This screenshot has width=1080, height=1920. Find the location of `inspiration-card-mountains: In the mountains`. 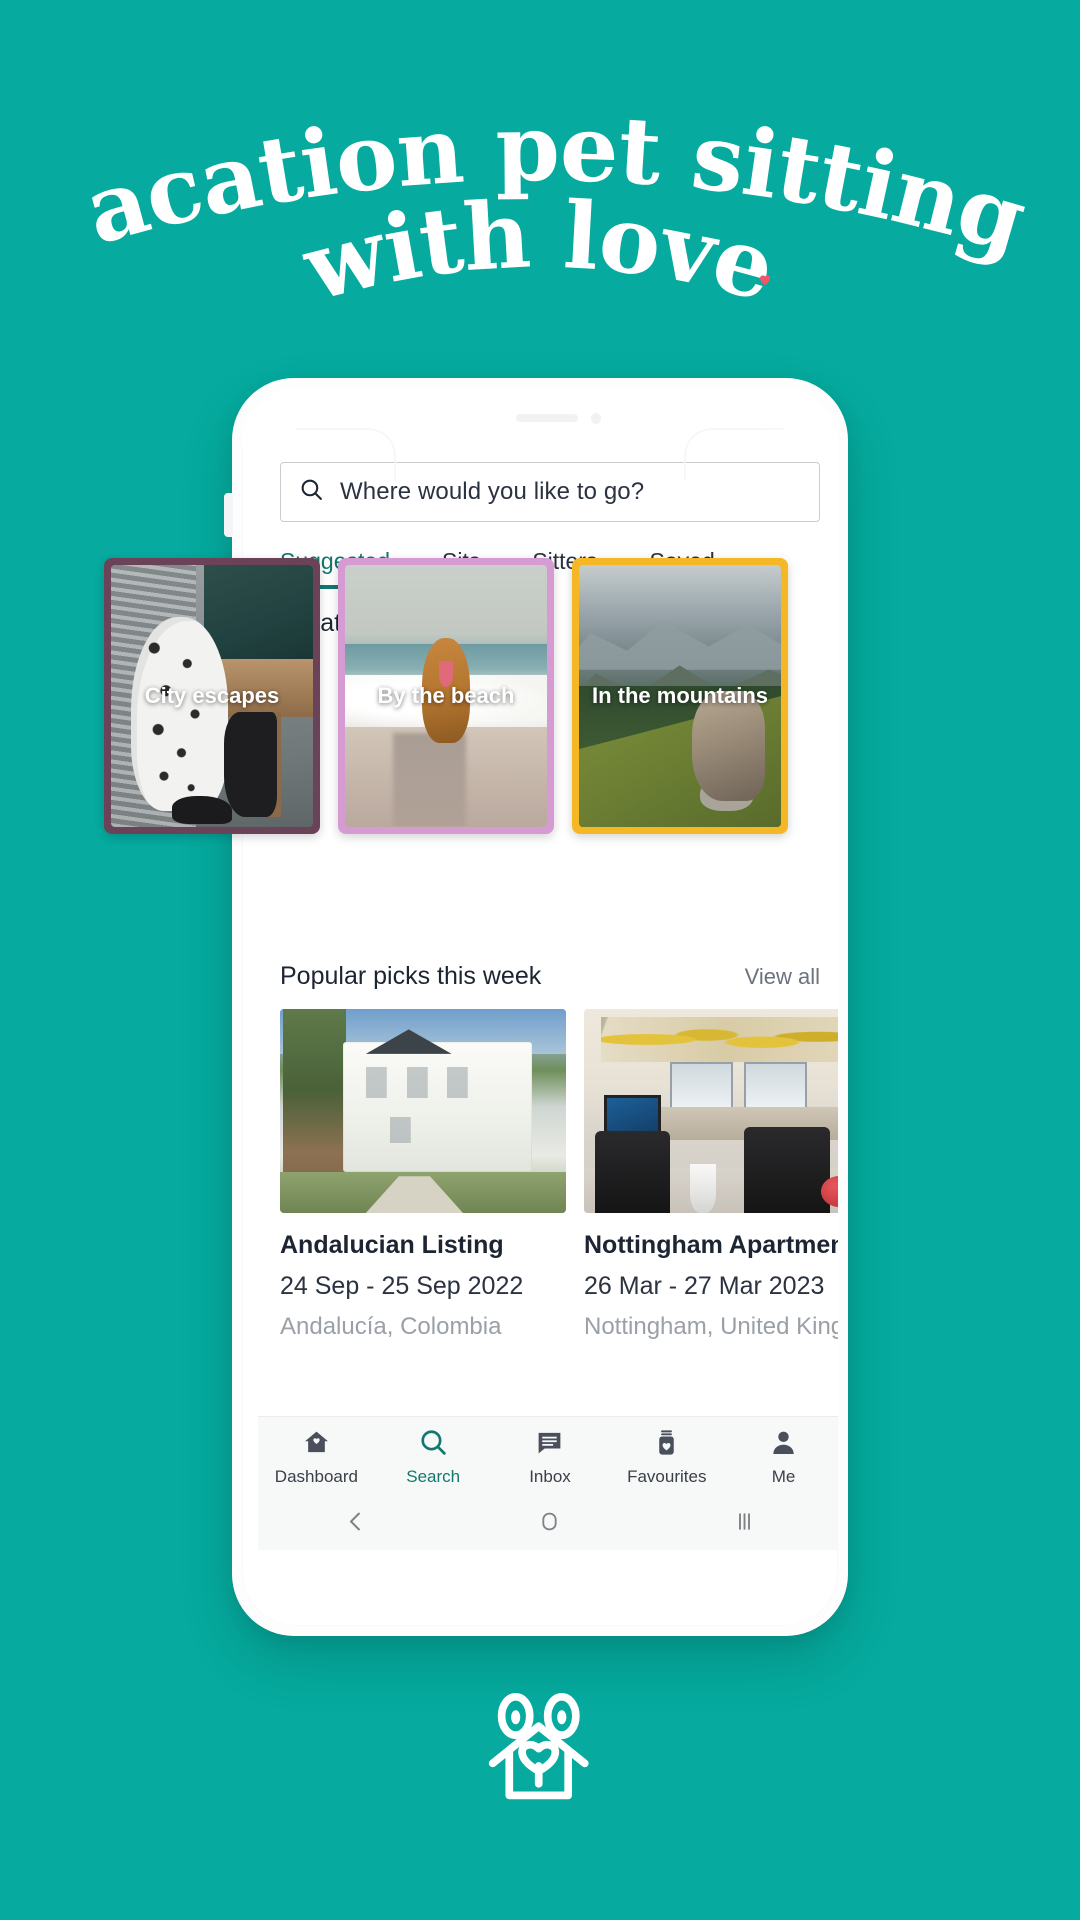

inspiration-card-mountains: In the mountains is located at coordinates (680, 696).